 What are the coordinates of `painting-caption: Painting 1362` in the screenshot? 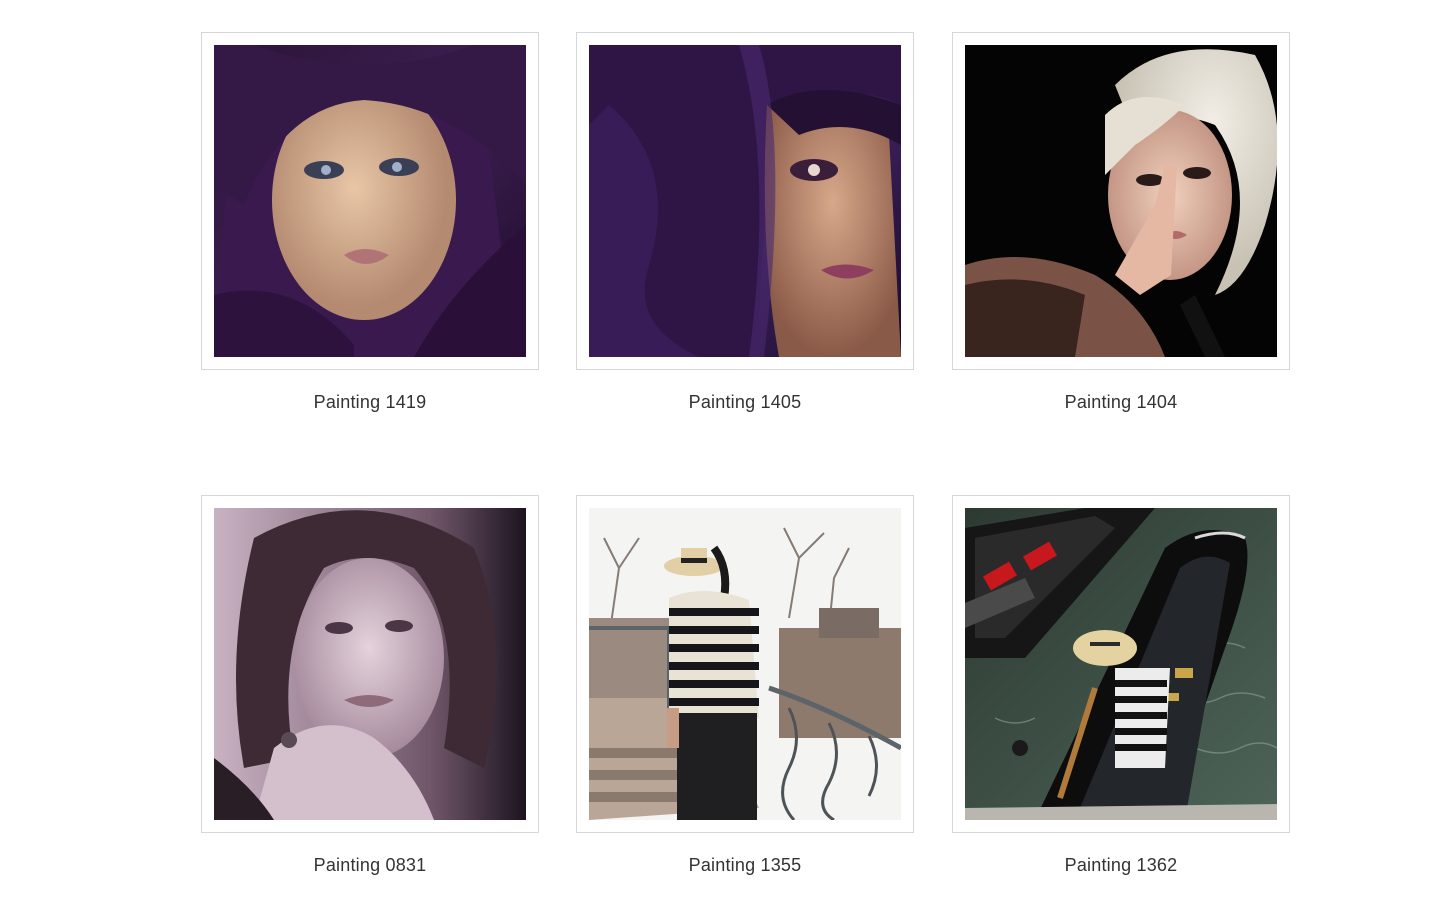 It's located at (1121, 865).